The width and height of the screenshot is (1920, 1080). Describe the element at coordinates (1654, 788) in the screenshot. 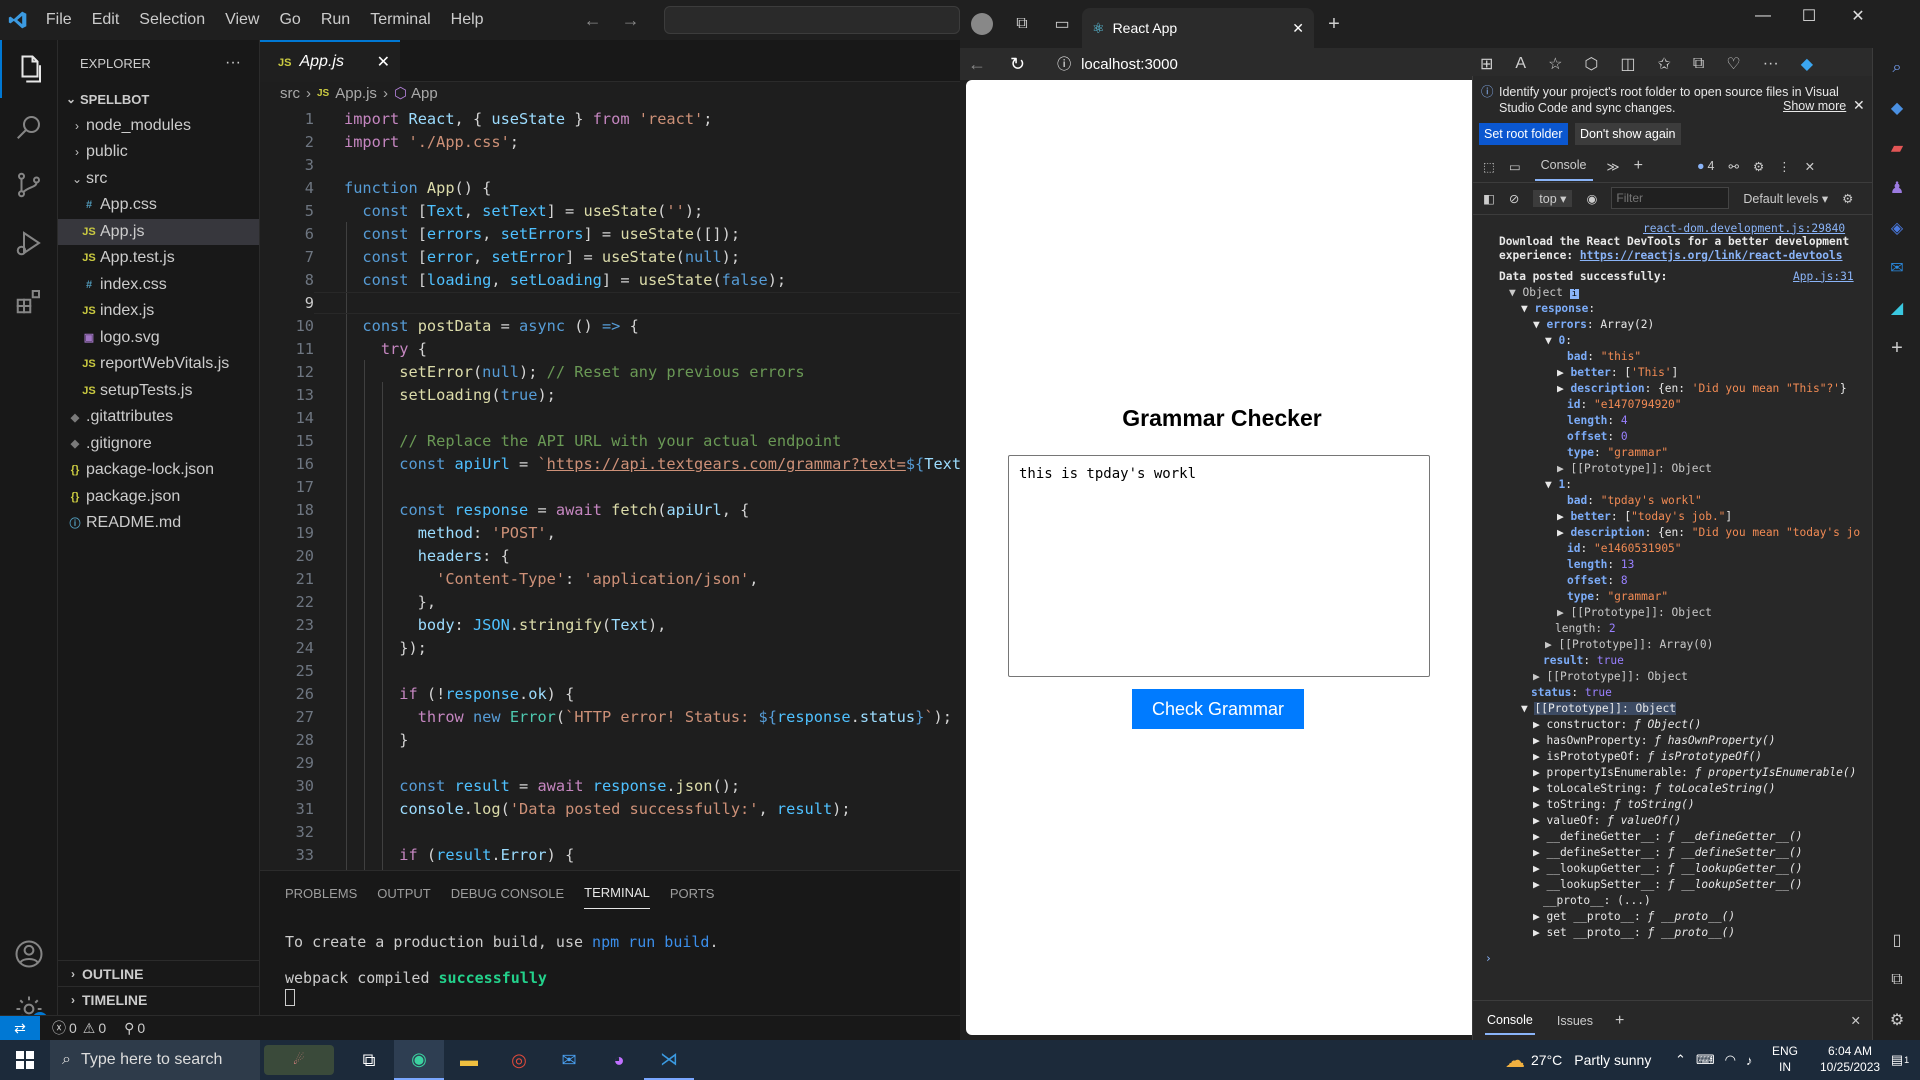

I see `tree-node: ▶ toLocaleString: ƒ toLocaleString()` at that location.